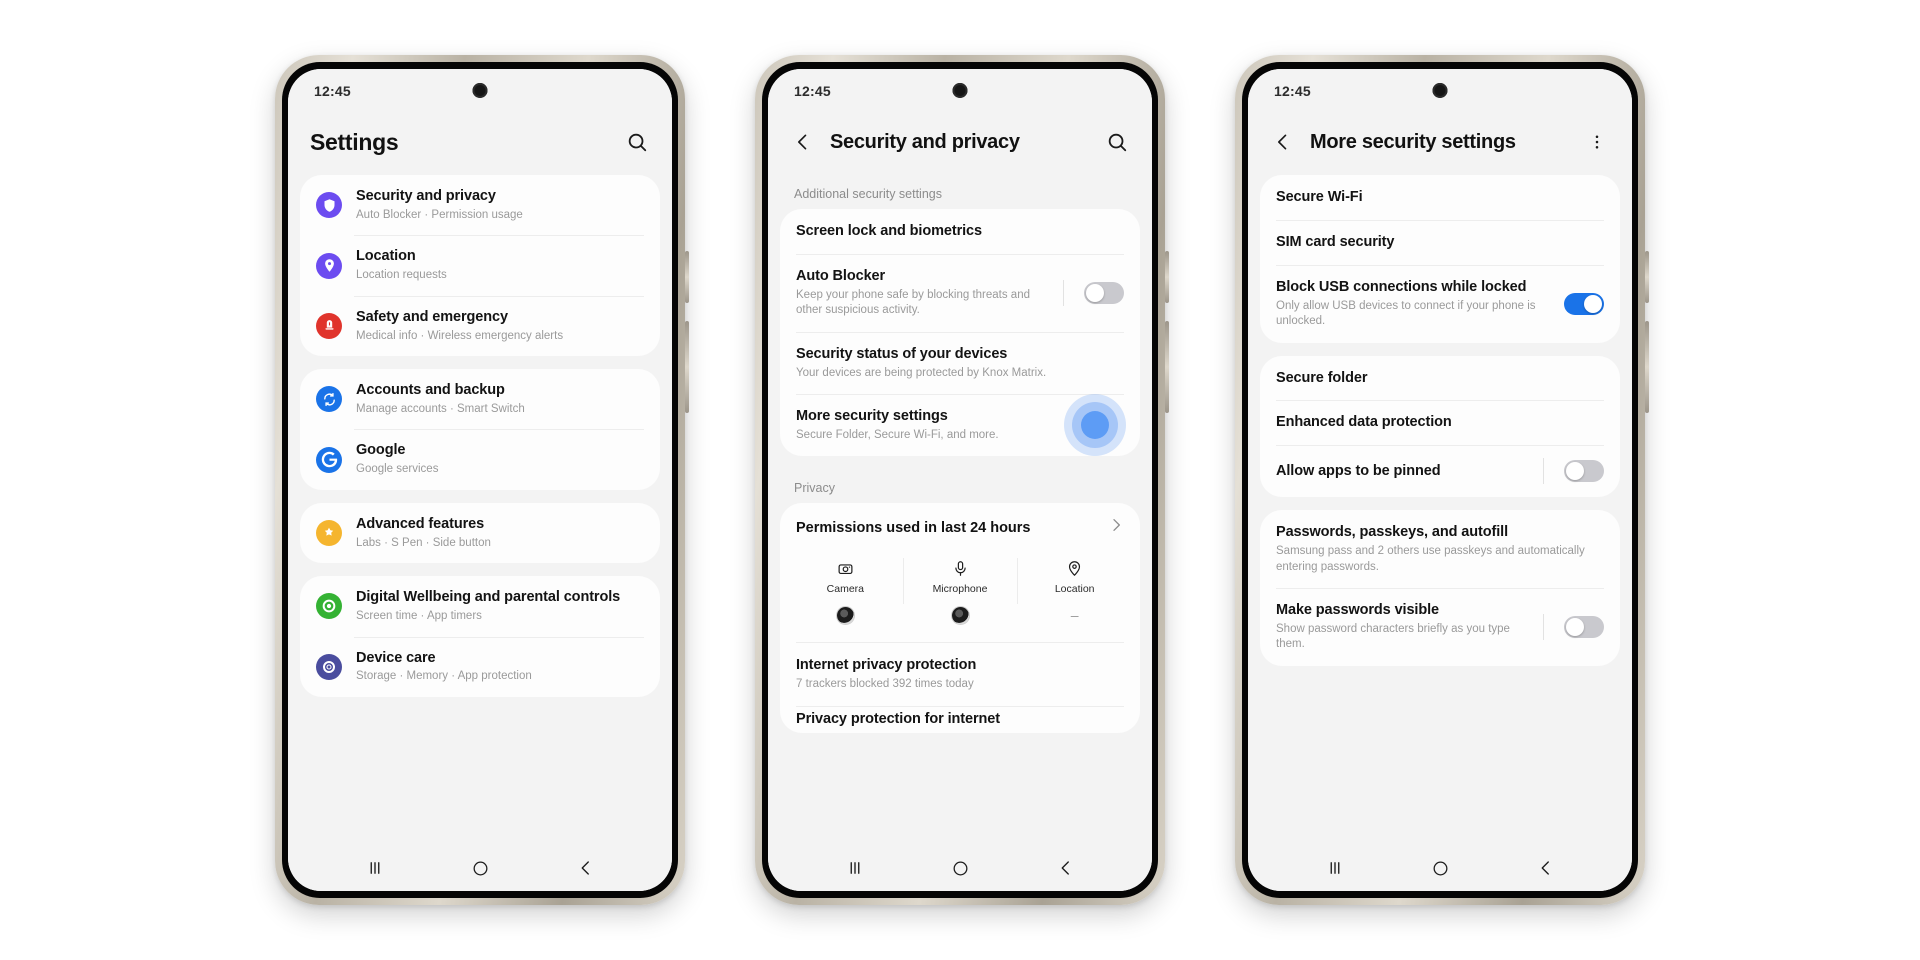 This screenshot has width=1920, height=960. What do you see at coordinates (1584, 627) in the screenshot?
I see `make-passwords-visible-toggle` at bounding box center [1584, 627].